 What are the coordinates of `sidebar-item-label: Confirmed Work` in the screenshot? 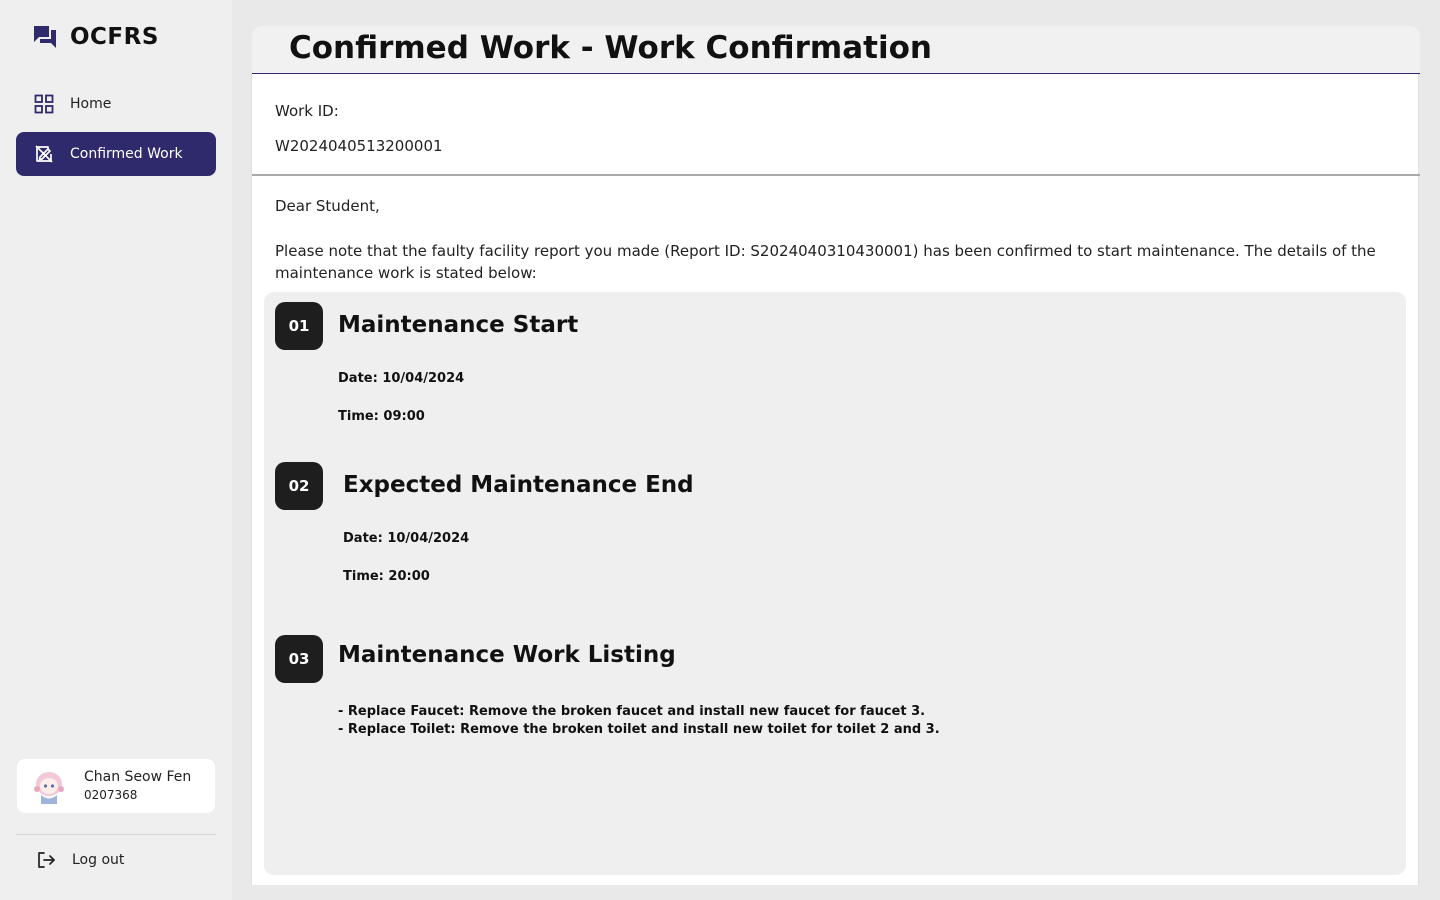 It's located at (126, 154).